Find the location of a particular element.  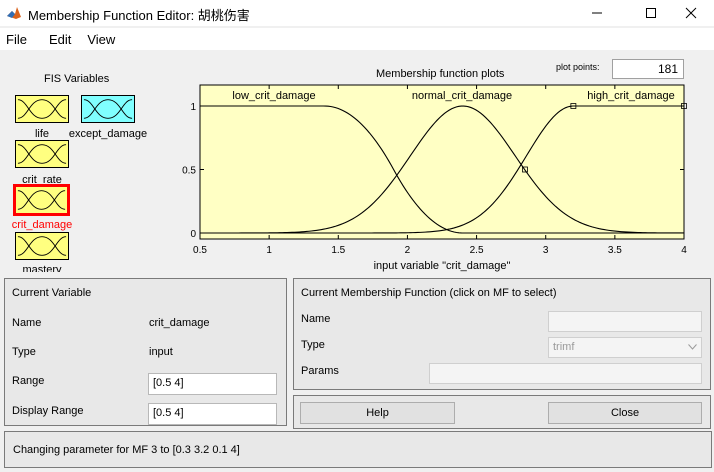

minimize-button is located at coordinates (597, 13).